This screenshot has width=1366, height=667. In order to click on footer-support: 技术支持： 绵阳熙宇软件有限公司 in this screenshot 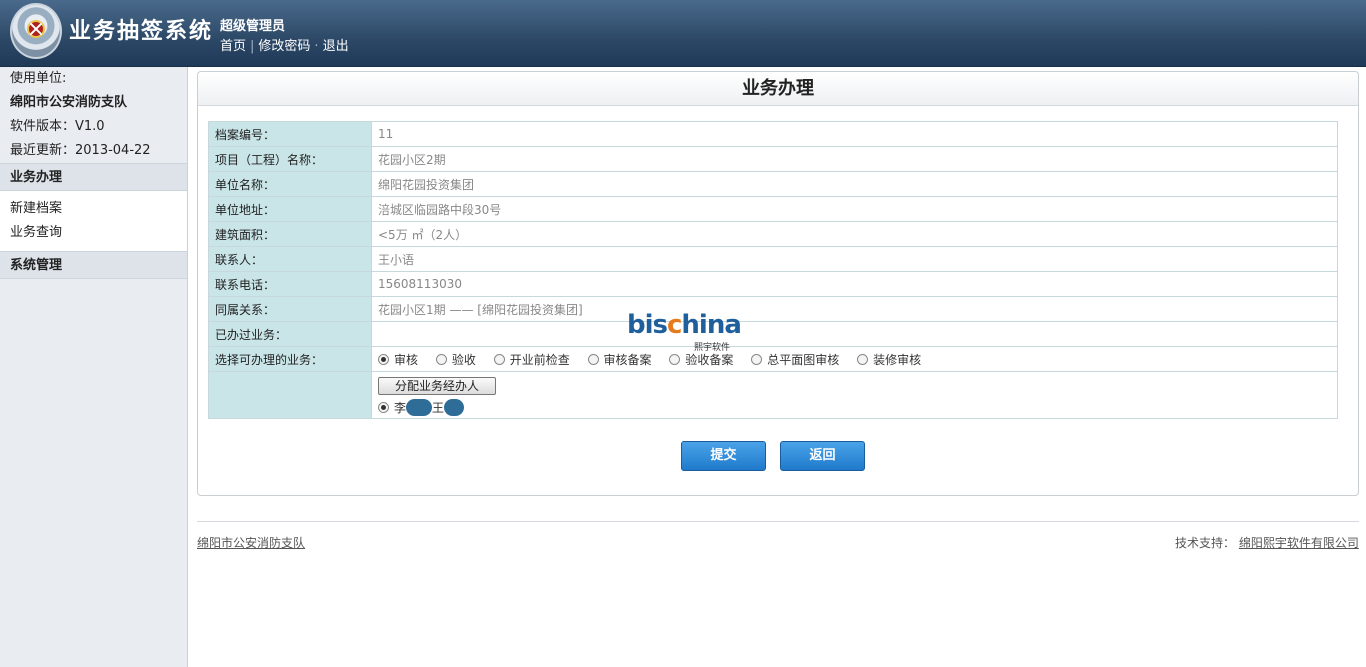, I will do `click(1267, 543)`.